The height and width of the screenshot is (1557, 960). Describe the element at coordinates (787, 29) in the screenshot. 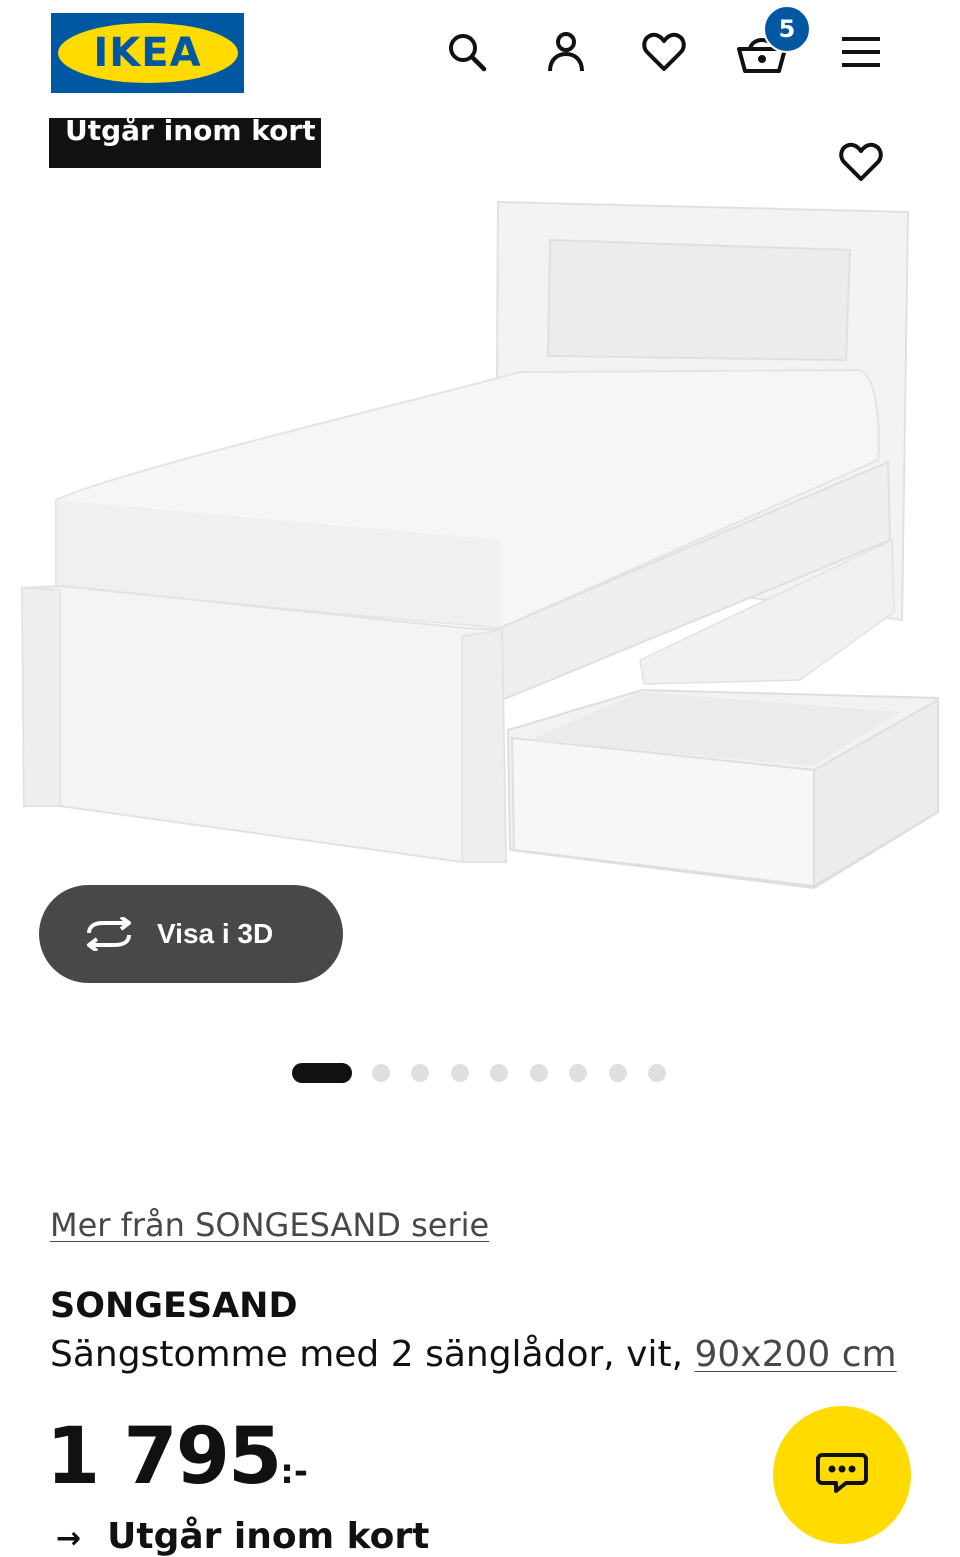

I see `cart-count-badge: 5` at that location.